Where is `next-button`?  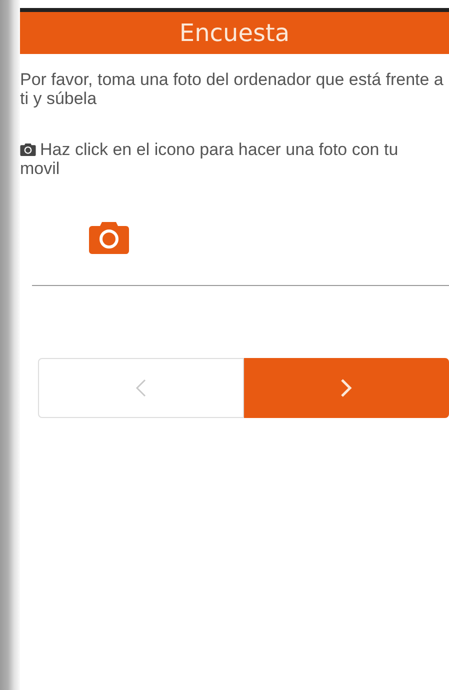
next-button is located at coordinates (346, 388).